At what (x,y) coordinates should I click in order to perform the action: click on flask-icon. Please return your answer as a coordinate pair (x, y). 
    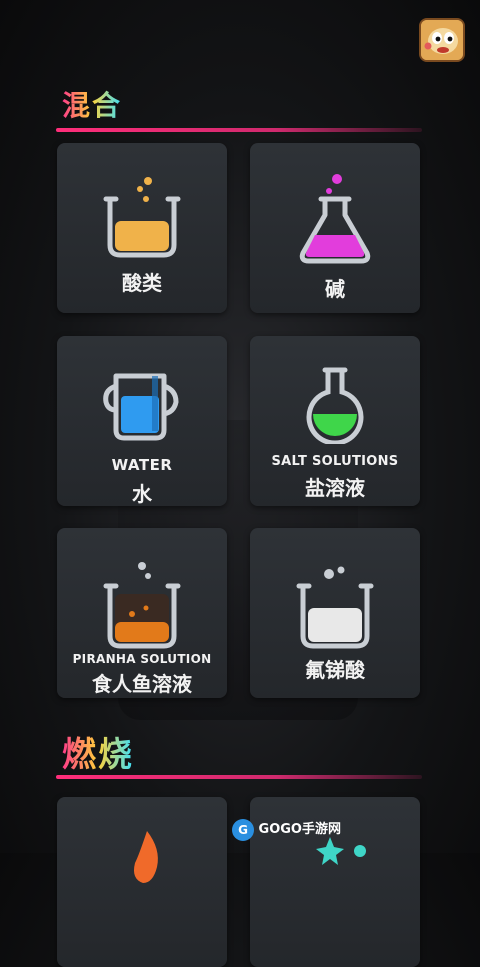
    Looking at the image, I should click on (335, 219).